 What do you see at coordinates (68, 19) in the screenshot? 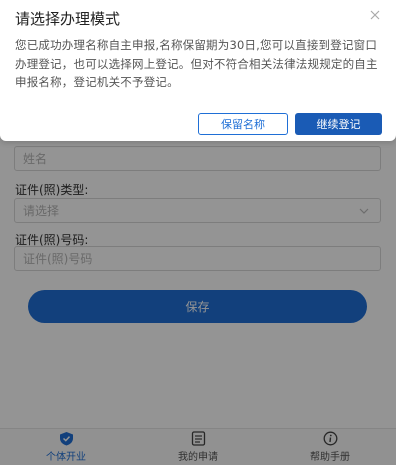
I see `dialog-title: 请选择办理模式` at bounding box center [68, 19].